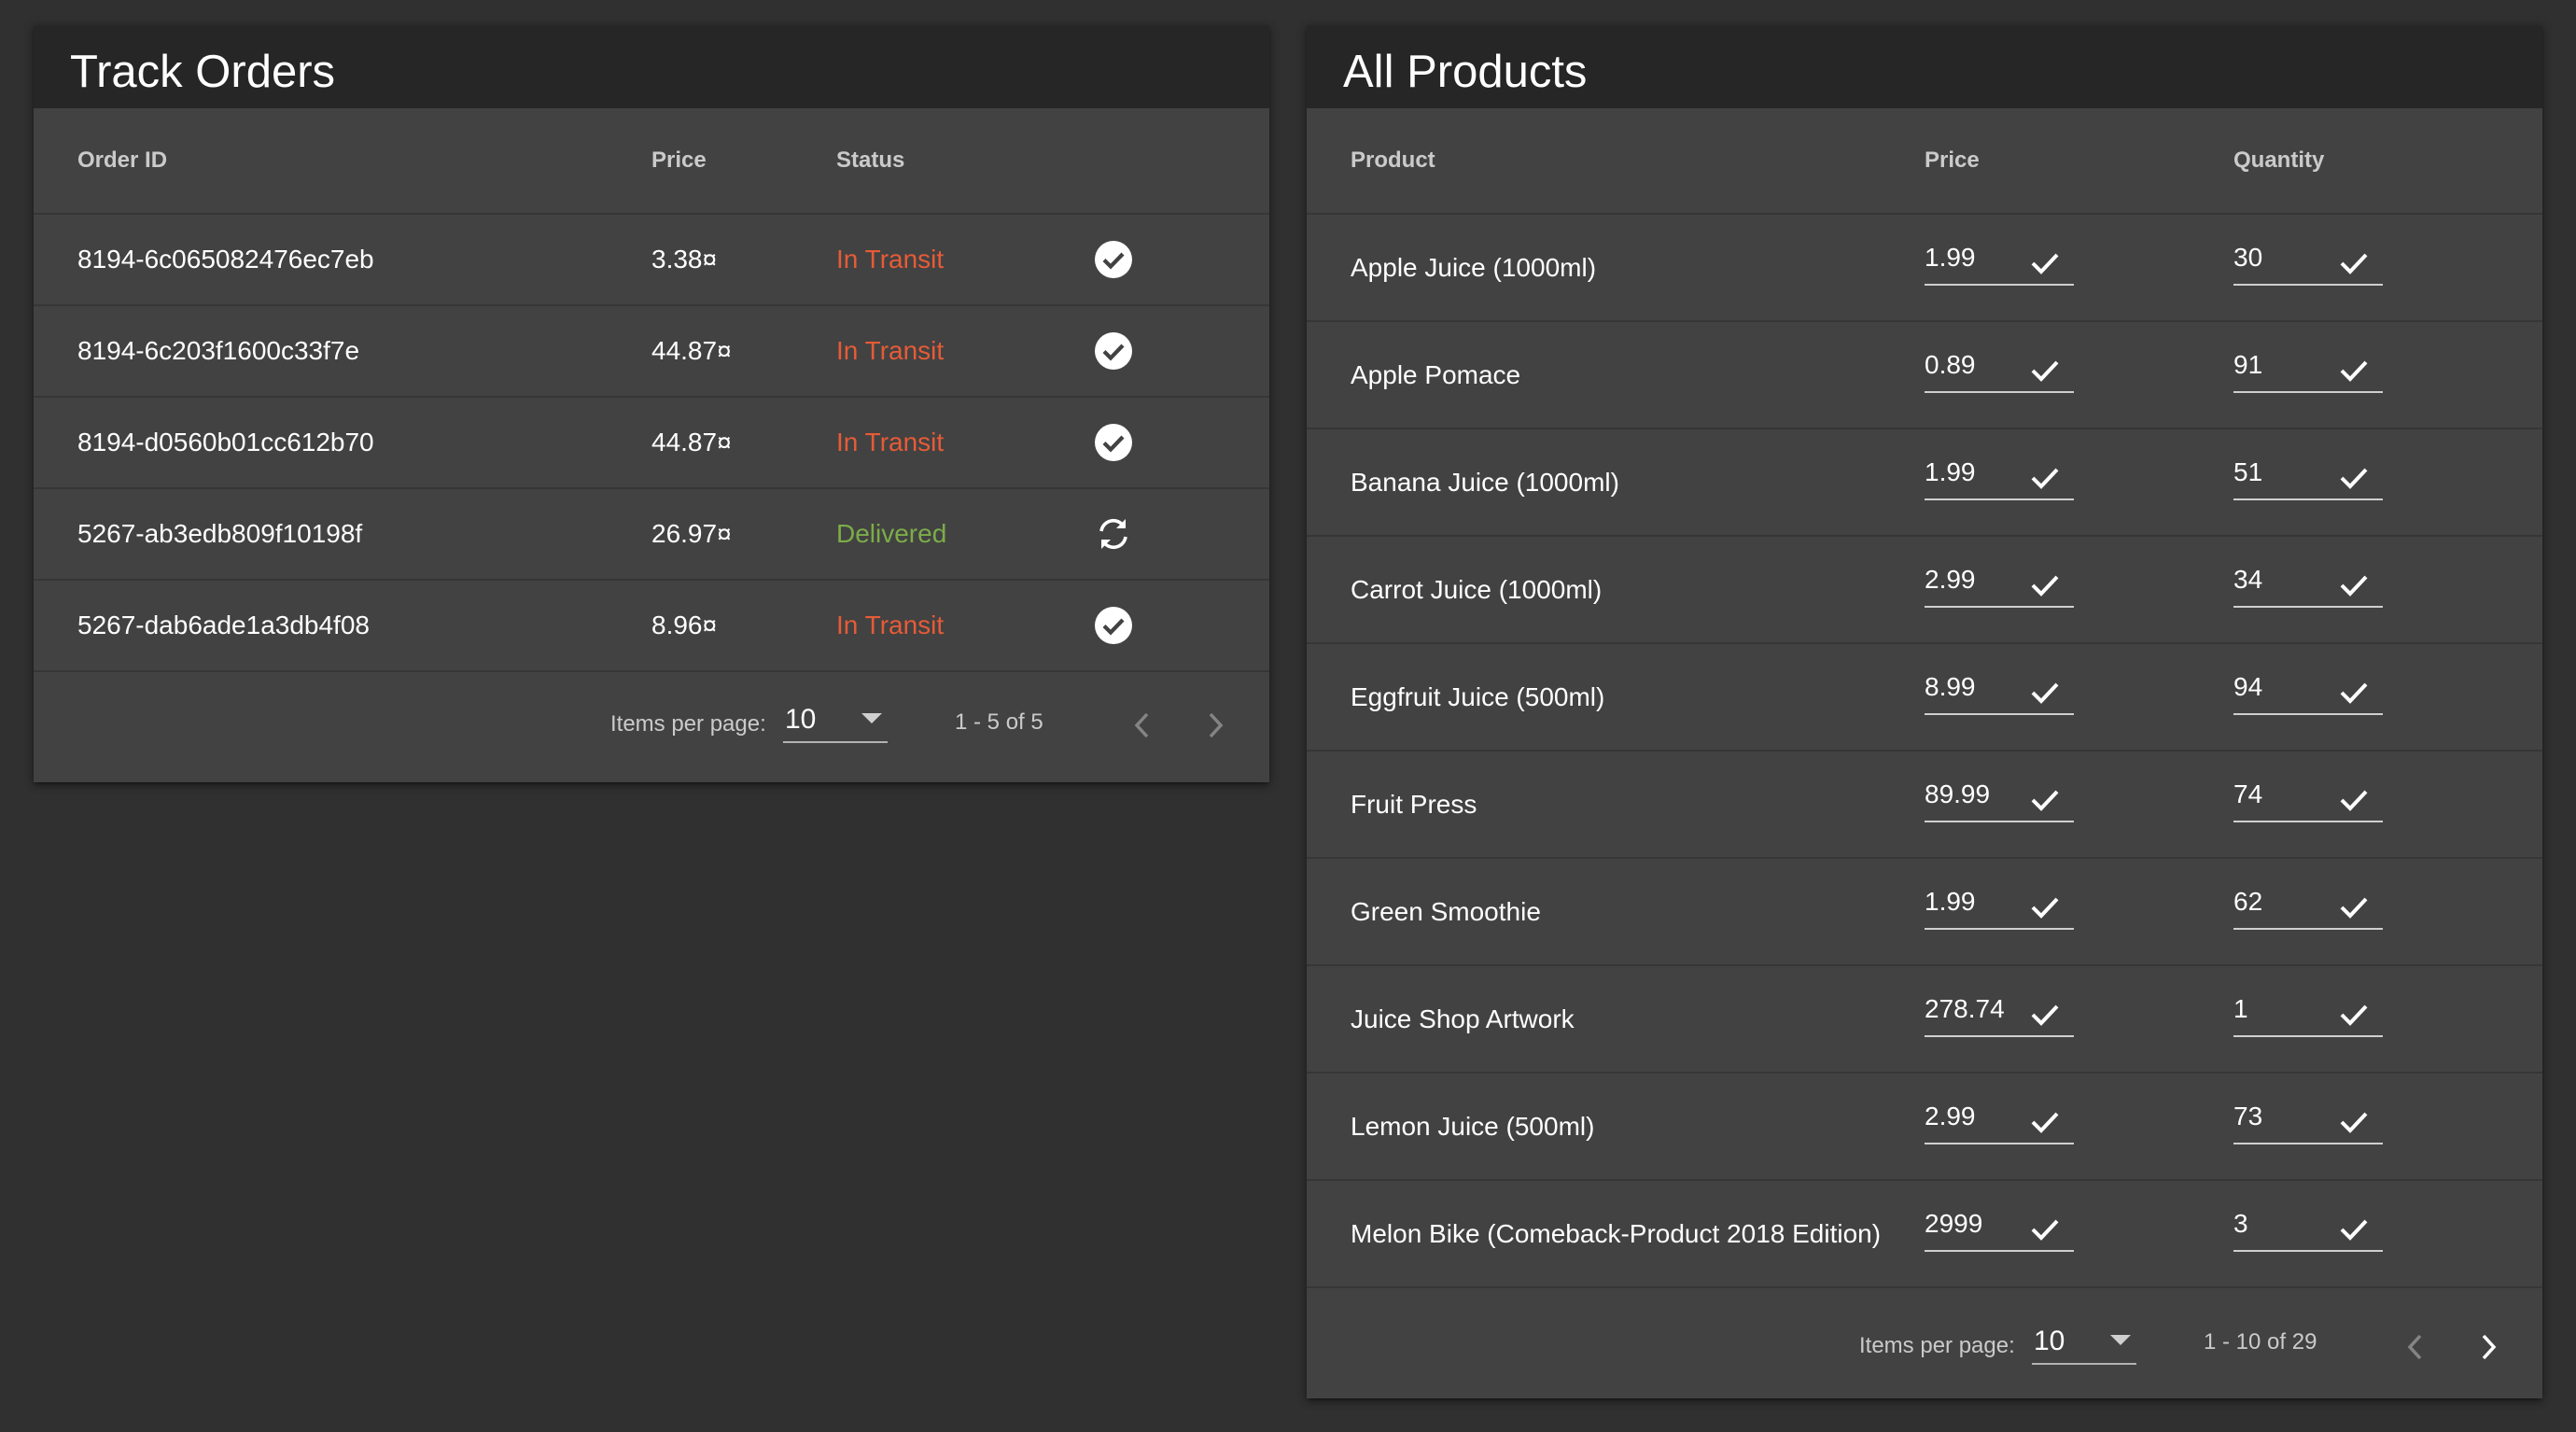  Describe the element at coordinates (1965, 1015) in the screenshot. I see `price-input: 278.74` at that location.